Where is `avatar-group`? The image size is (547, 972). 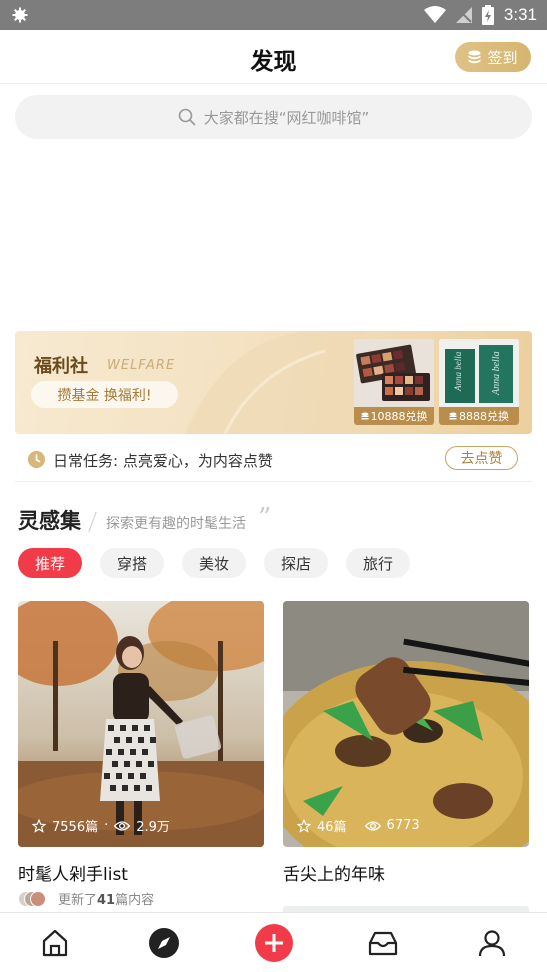 avatar-group is located at coordinates (34, 898).